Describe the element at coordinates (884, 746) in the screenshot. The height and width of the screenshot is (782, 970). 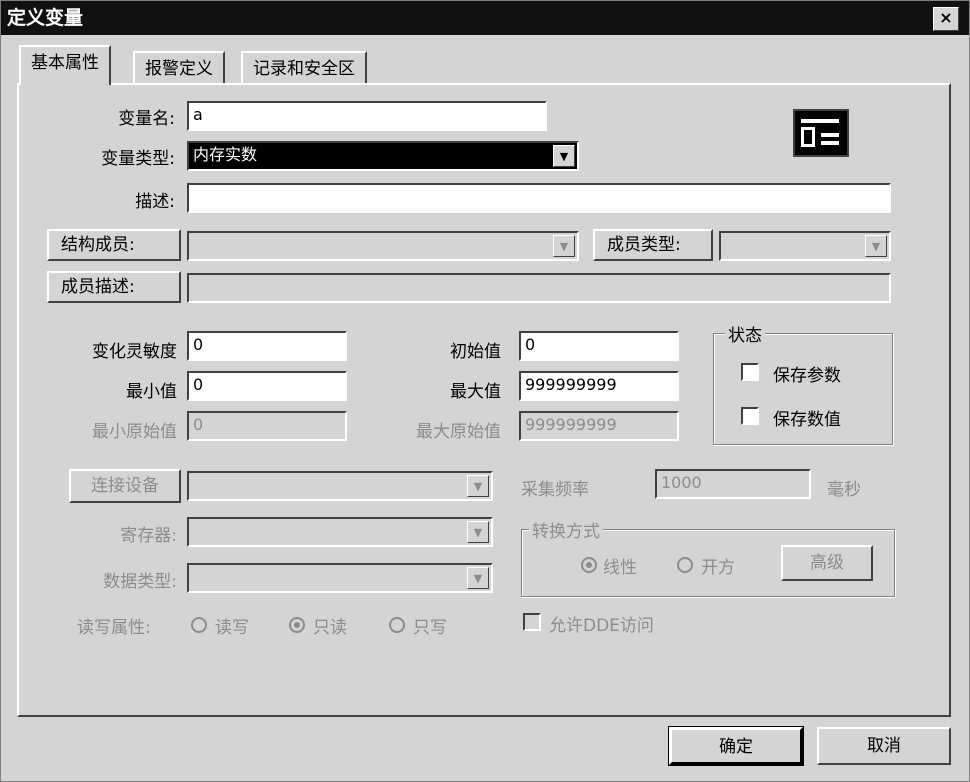
I see `cancel-button: 取消` at that location.